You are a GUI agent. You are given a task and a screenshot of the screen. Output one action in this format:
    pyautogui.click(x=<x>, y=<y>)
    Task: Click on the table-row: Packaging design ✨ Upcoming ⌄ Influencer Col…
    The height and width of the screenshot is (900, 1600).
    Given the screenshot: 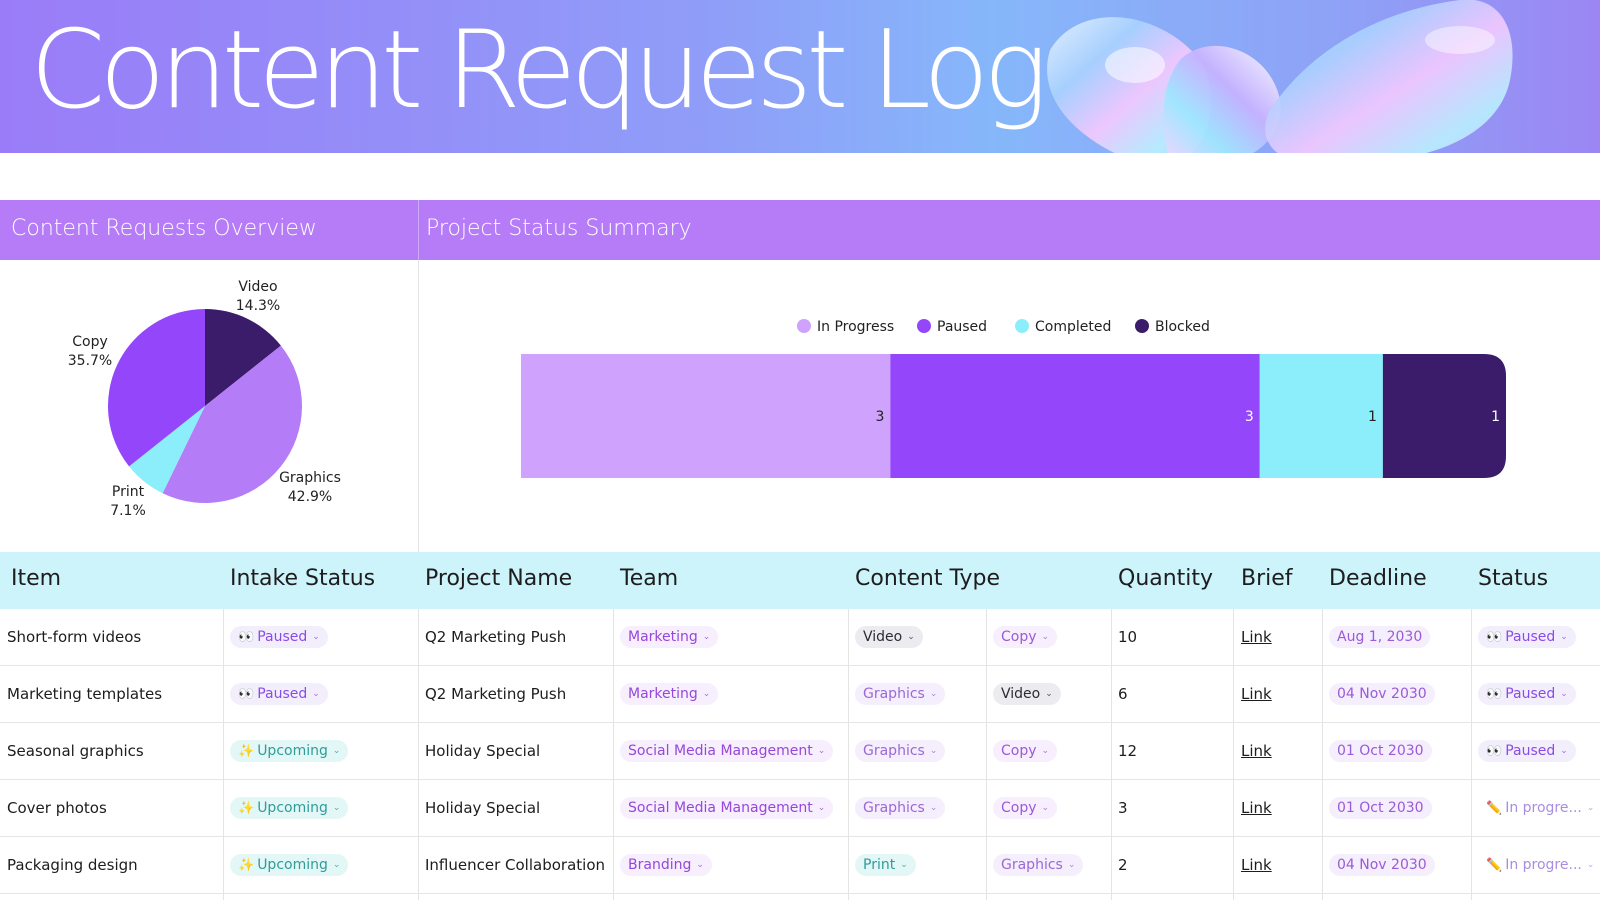 What is the action you would take?
    pyautogui.click(x=800, y=865)
    